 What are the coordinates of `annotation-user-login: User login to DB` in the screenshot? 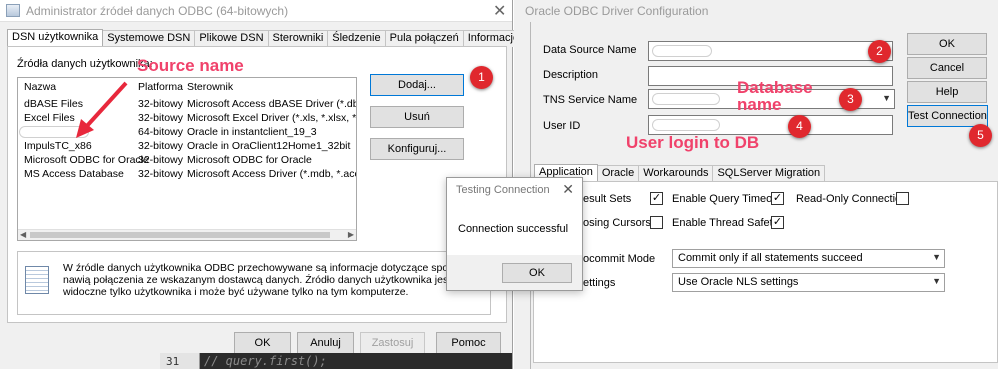 It's located at (693, 142).